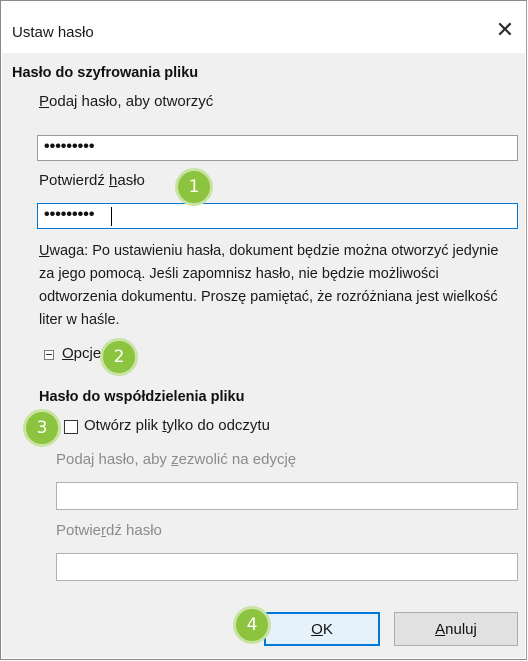 The image size is (528, 661). I want to click on read-only-label: Otwórz plik tylko do odczytu, so click(177, 425).